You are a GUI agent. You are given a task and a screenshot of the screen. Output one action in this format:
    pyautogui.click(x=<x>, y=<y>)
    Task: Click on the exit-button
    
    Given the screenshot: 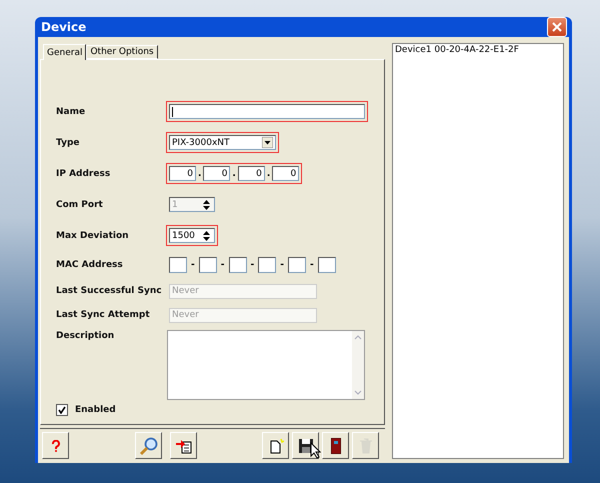 What is the action you would take?
    pyautogui.click(x=335, y=445)
    